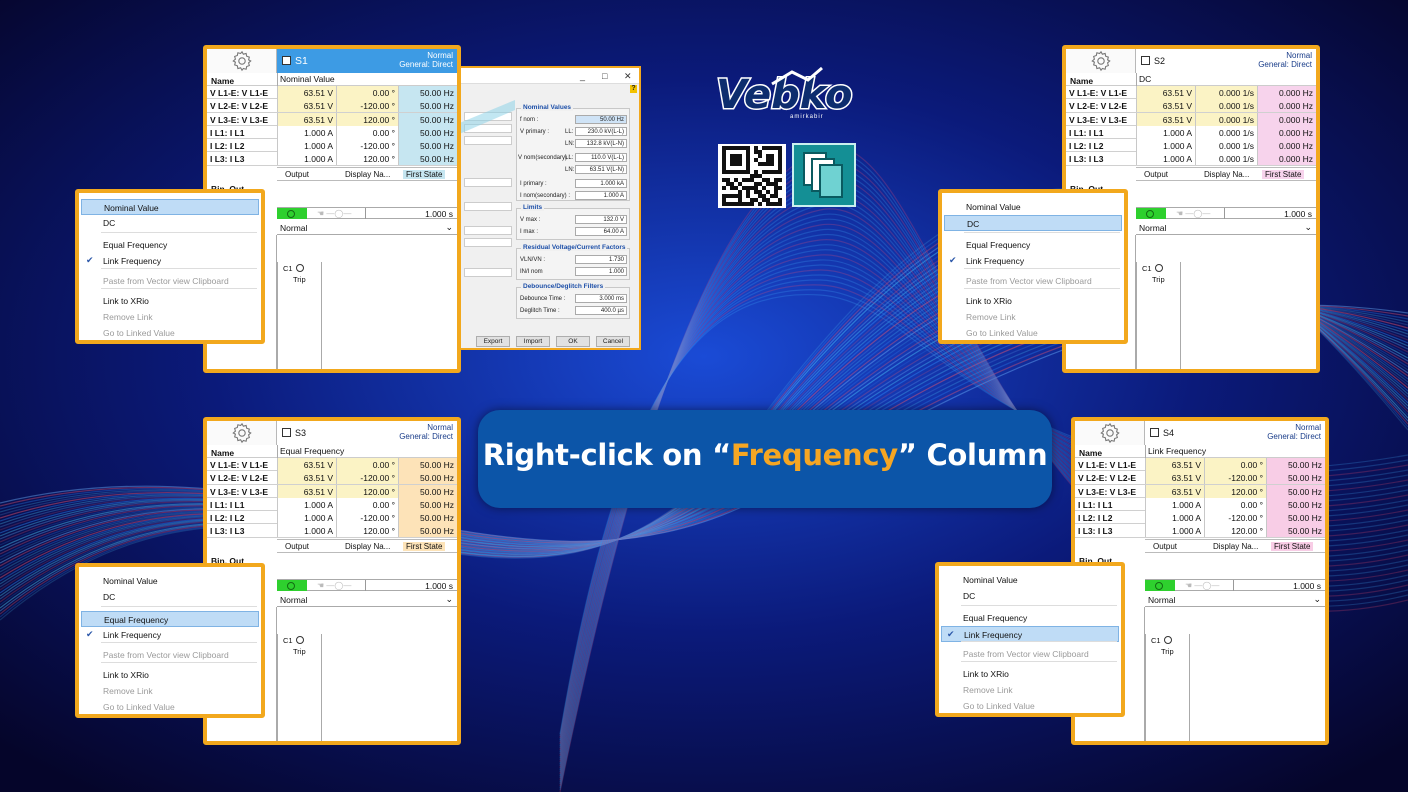  What do you see at coordinates (601, 119) in the screenshot?
I see `fnom-field: 50.00 Hz` at bounding box center [601, 119].